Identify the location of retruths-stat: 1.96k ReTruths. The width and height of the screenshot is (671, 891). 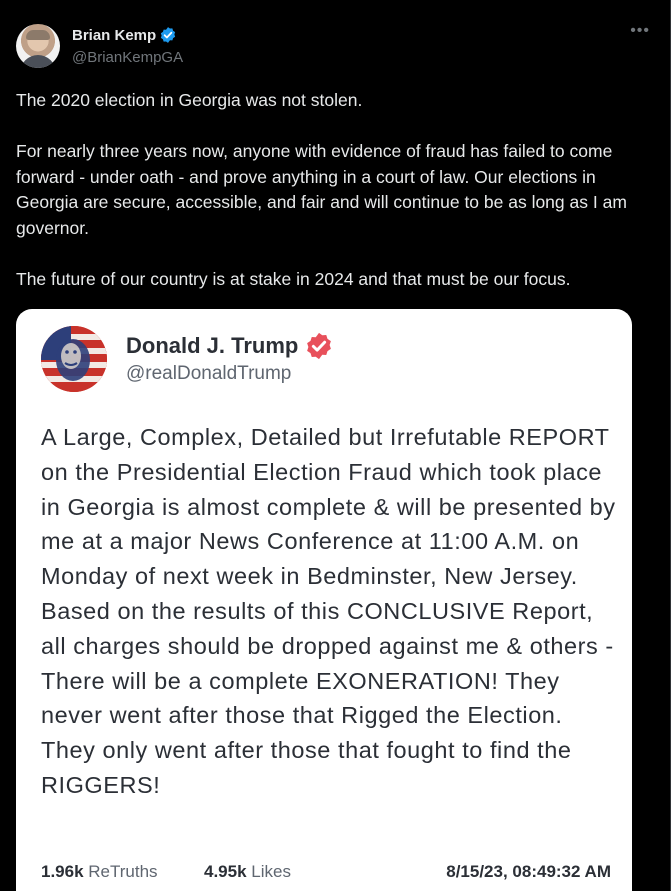
(99, 872).